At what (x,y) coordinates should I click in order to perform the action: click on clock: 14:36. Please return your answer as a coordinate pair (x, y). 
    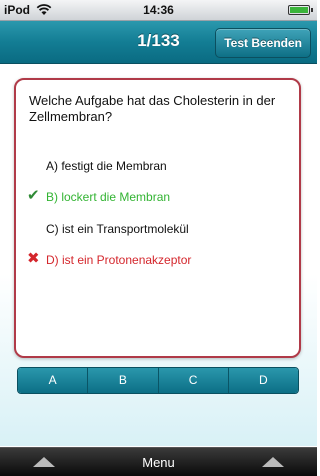
    Looking at the image, I should click on (158, 10).